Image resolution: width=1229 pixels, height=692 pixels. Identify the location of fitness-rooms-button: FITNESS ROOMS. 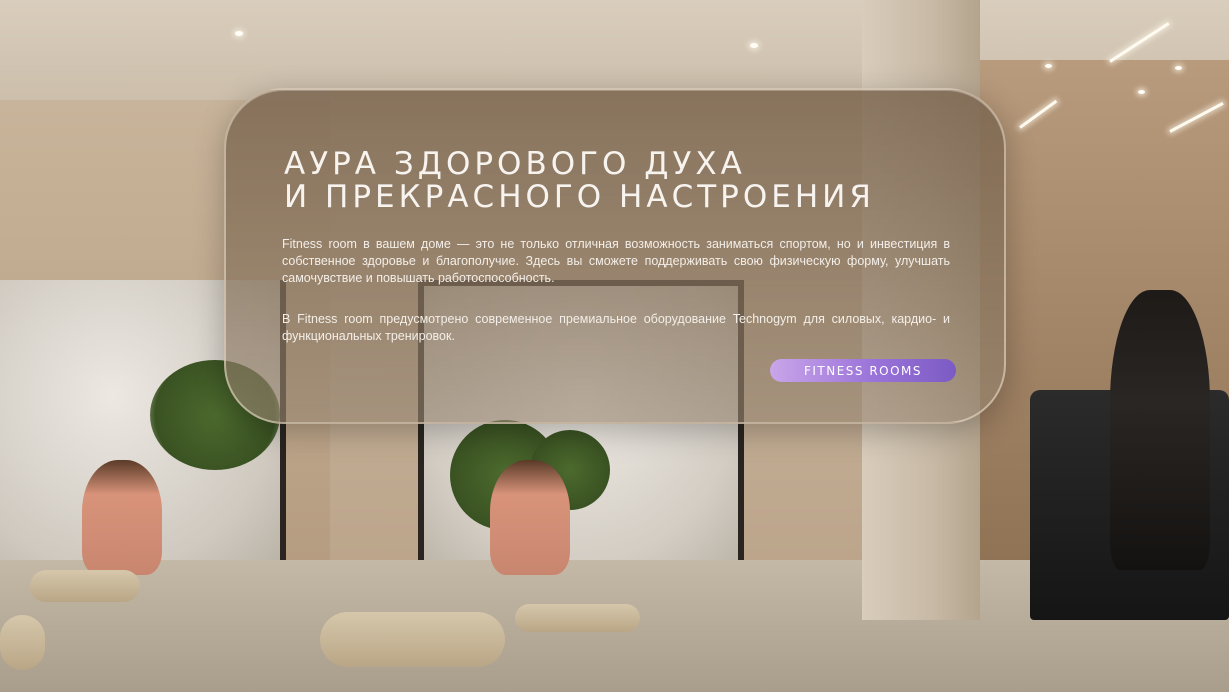
(863, 370).